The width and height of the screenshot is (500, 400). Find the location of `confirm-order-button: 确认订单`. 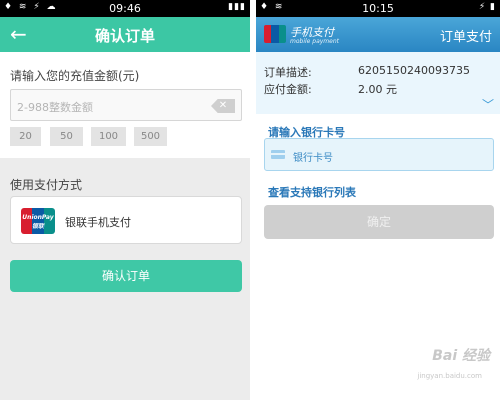

confirm-order-button: 确认订单 is located at coordinates (126, 276).